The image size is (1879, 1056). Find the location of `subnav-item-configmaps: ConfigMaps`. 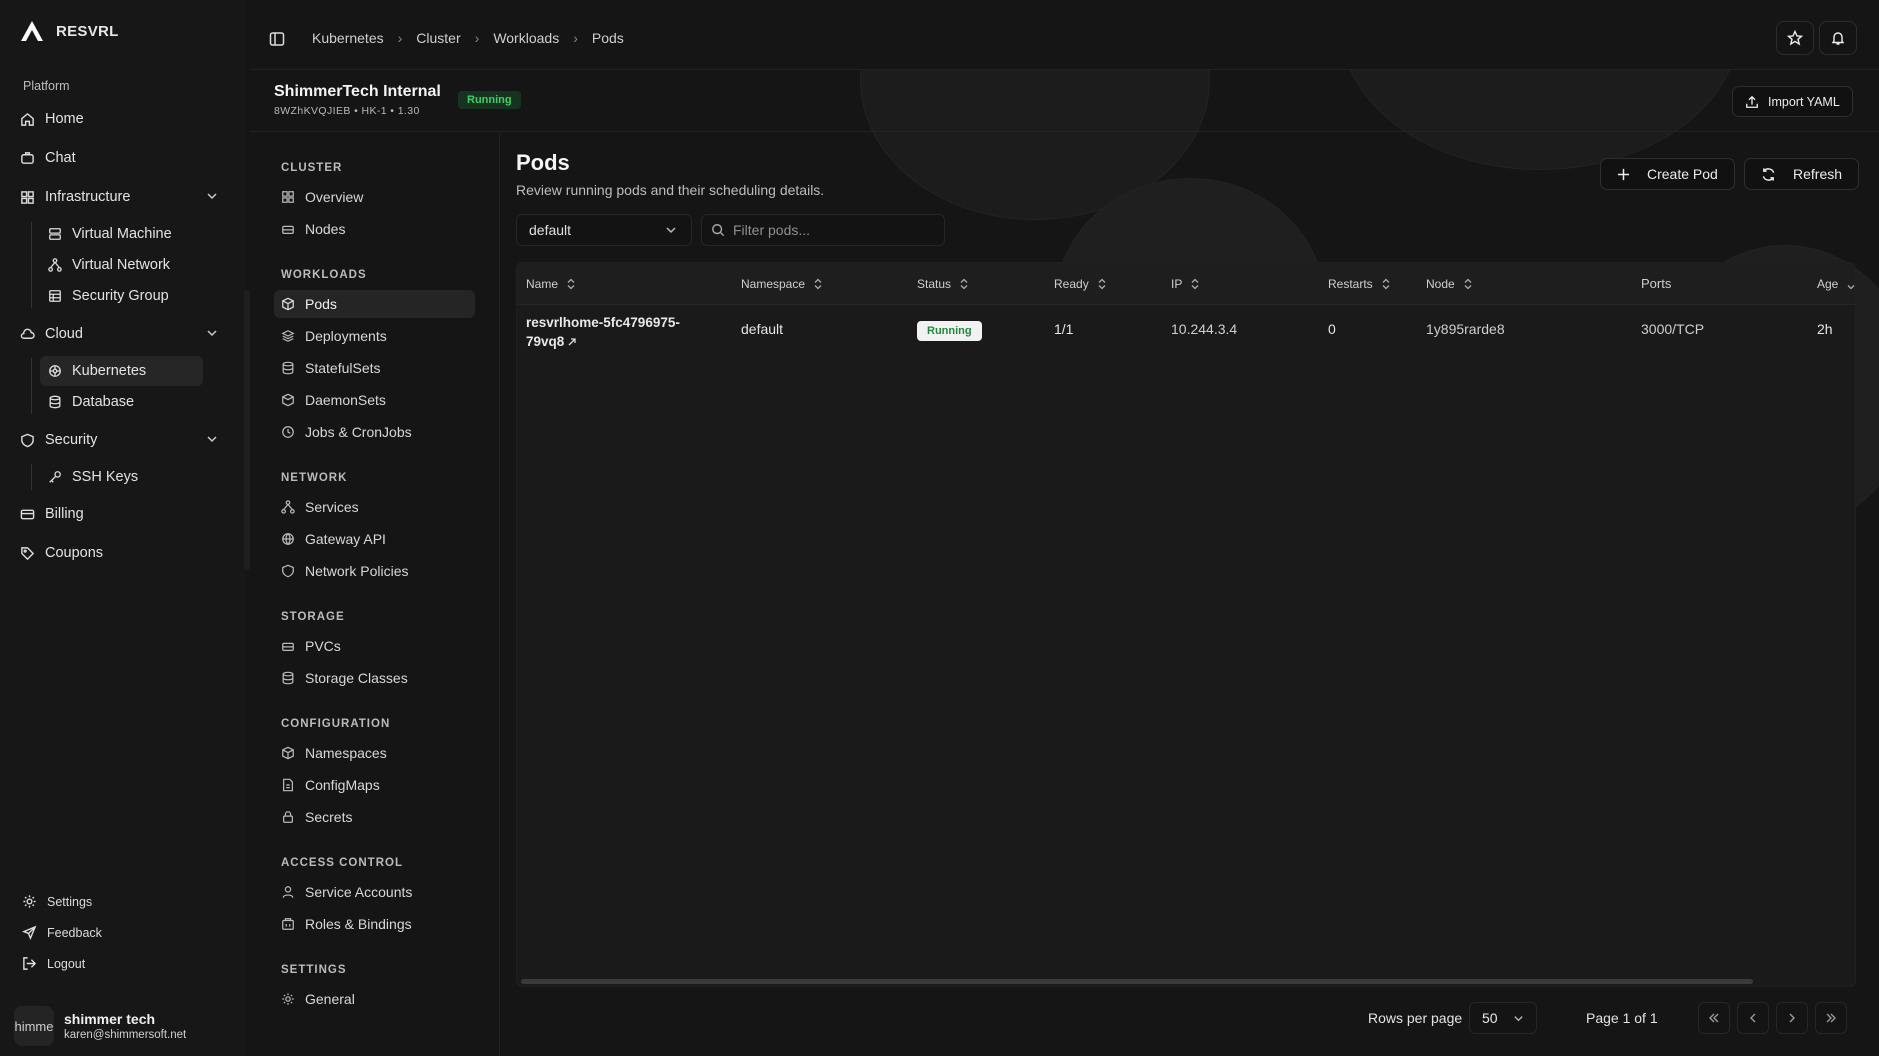

subnav-item-configmaps: ConfigMaps is located at coordinates (374, 785).